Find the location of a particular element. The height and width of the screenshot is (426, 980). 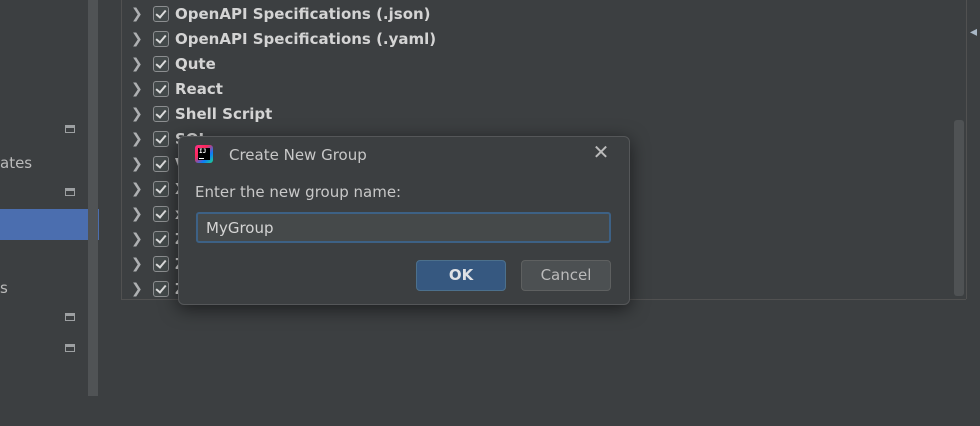

tool-strip-icon: ◂ is located at coordinates (973, 32).